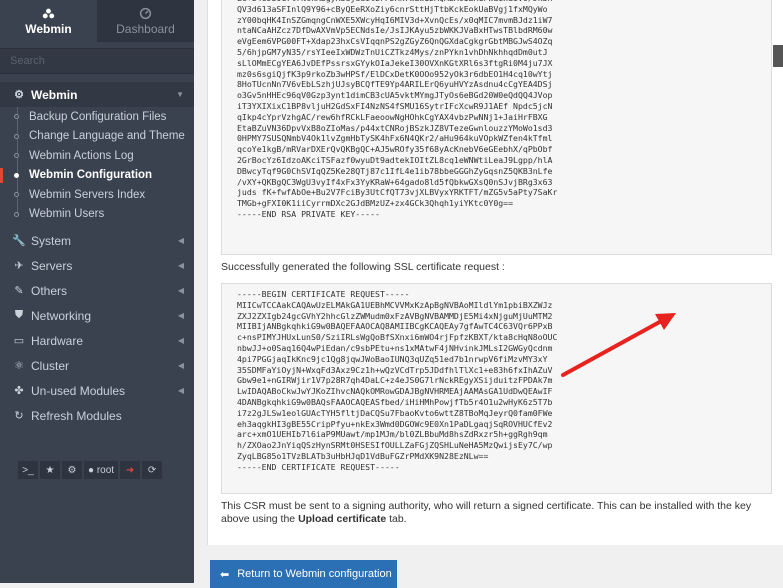  Describe the element at coordinates (91, 175) in the screenshot. I see `submenu-item-label: Webmin Configuration` at that location.